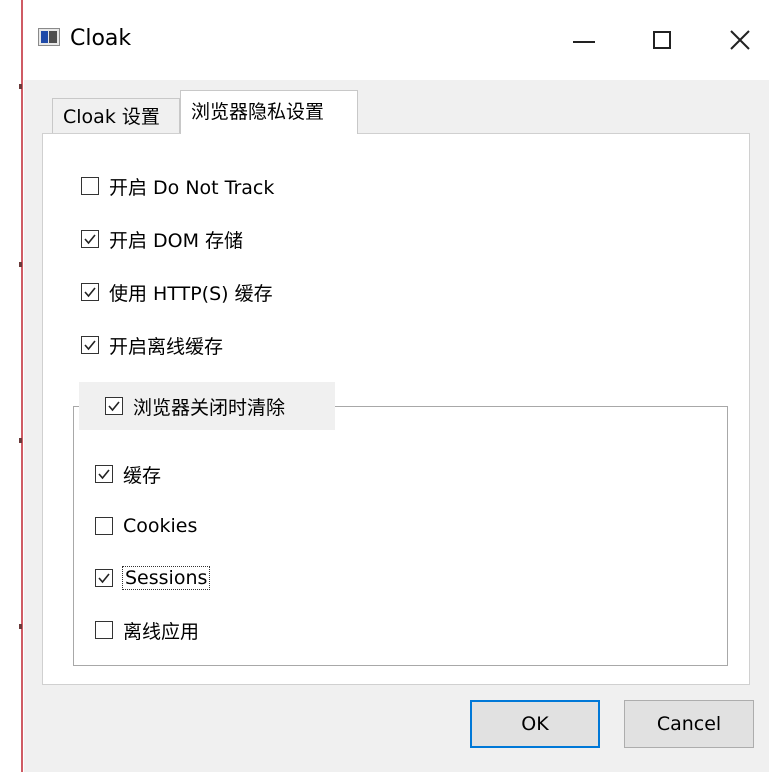  I want to click on close-icon, so click(740, 40).